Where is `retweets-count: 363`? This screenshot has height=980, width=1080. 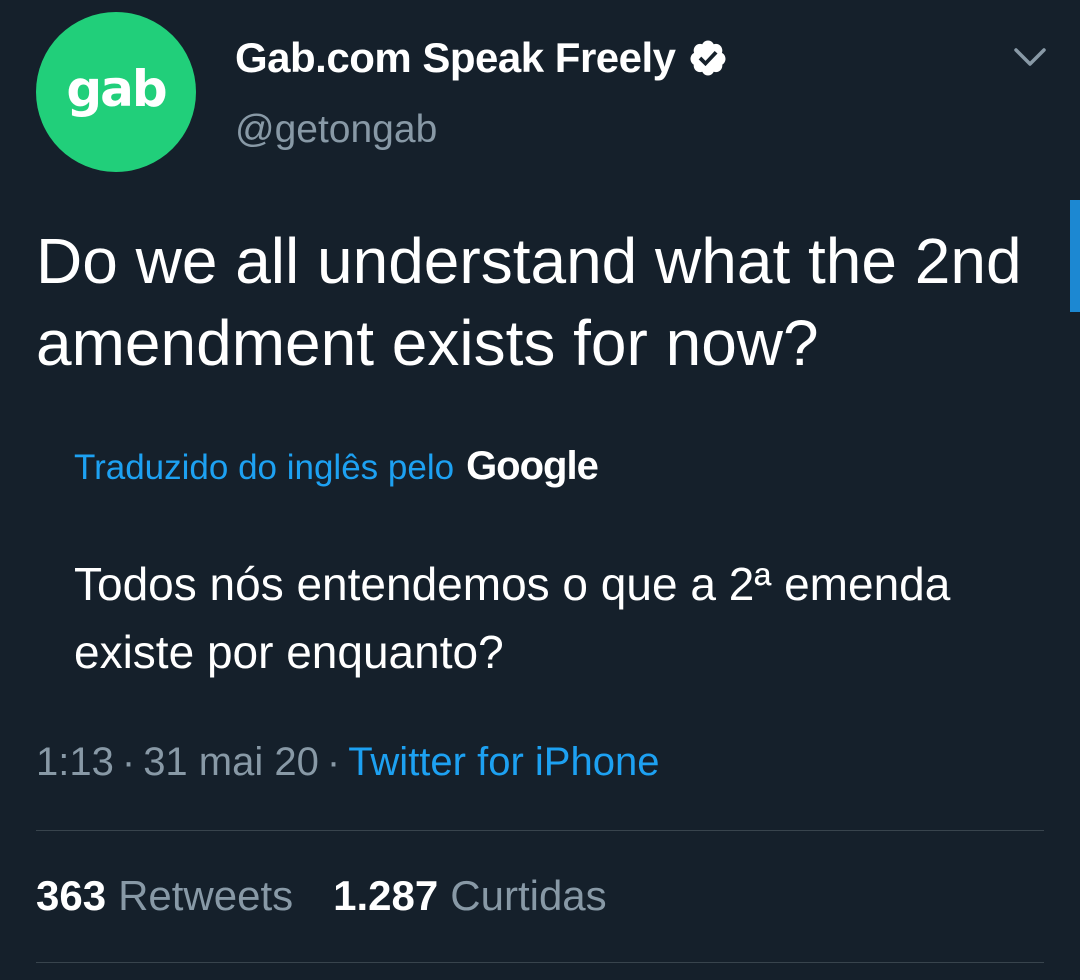
retweets-count: 363 is located at coordinates (71, 895).